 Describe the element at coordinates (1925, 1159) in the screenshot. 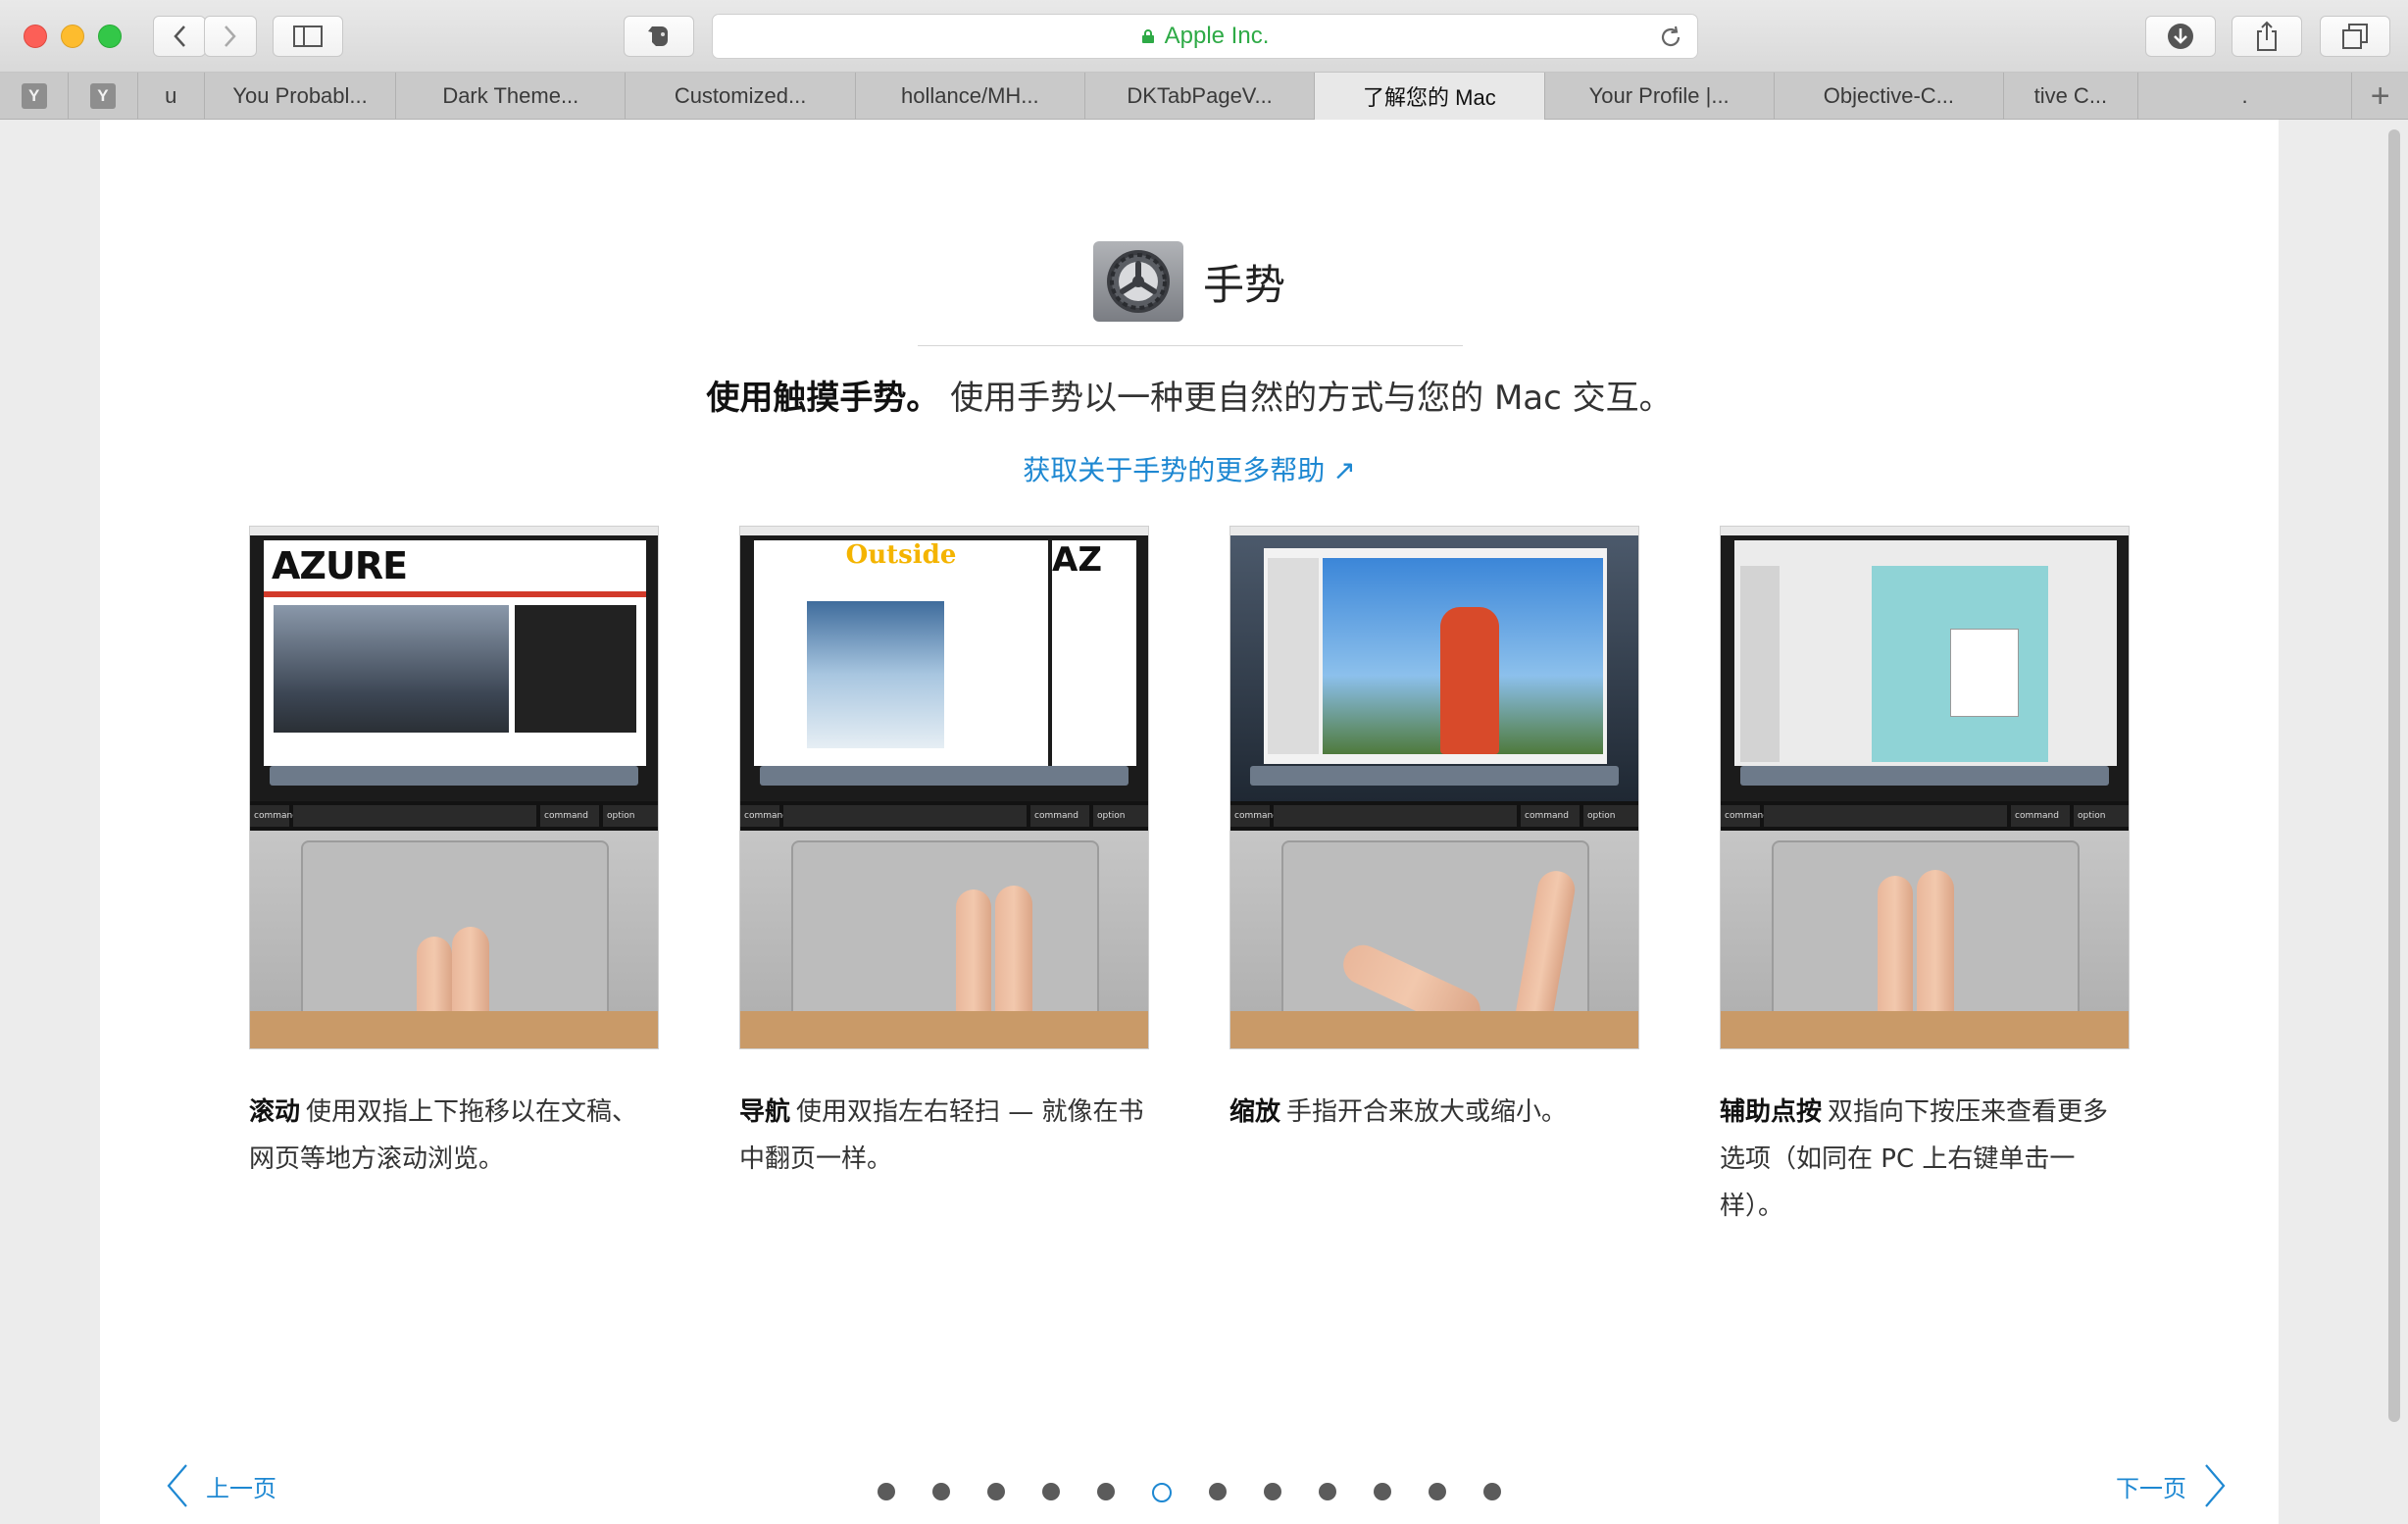

I see `card-description: 辅助点按 双指向下按压来查看更多选项（如同在 PC 上右键单击一样）。` at that location.